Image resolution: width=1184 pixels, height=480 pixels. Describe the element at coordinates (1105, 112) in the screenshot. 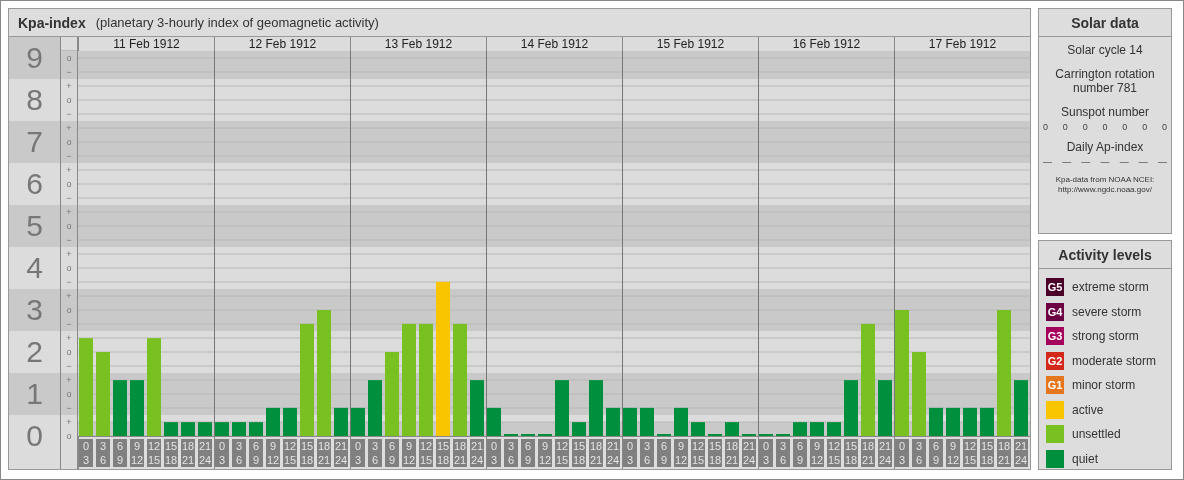

I see `sunspot-label: Sunspot number` at that location.